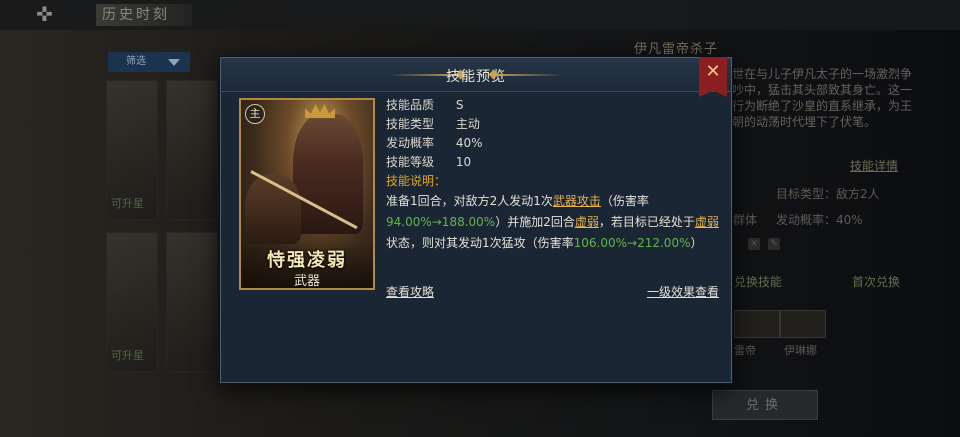  Describe the element at coordinates (480, 243) in the screenshot. I see `desc-text: 状态，则对其发动1次猛攻（伤害率` at that location.